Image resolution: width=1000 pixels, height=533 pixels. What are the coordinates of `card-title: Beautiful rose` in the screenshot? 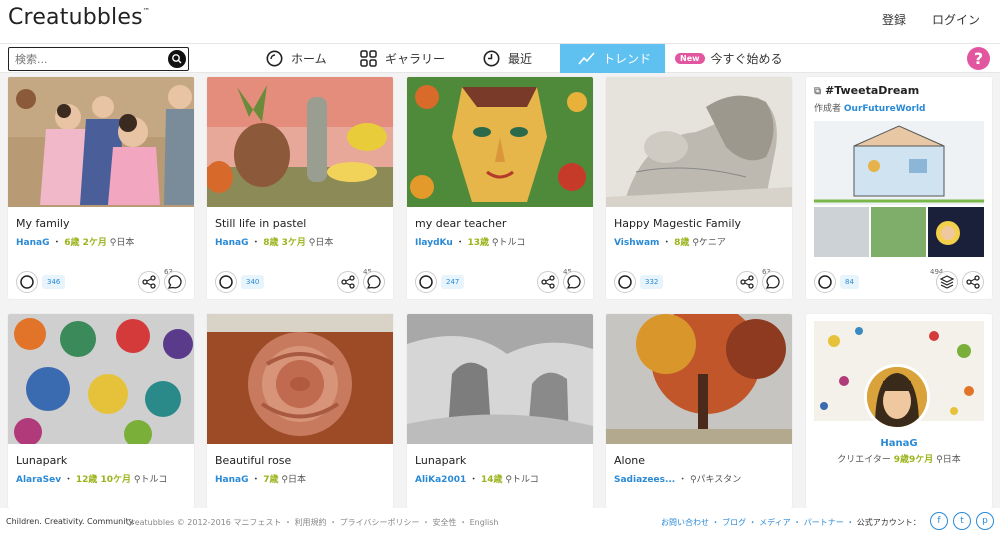 It's located at (253, 460).